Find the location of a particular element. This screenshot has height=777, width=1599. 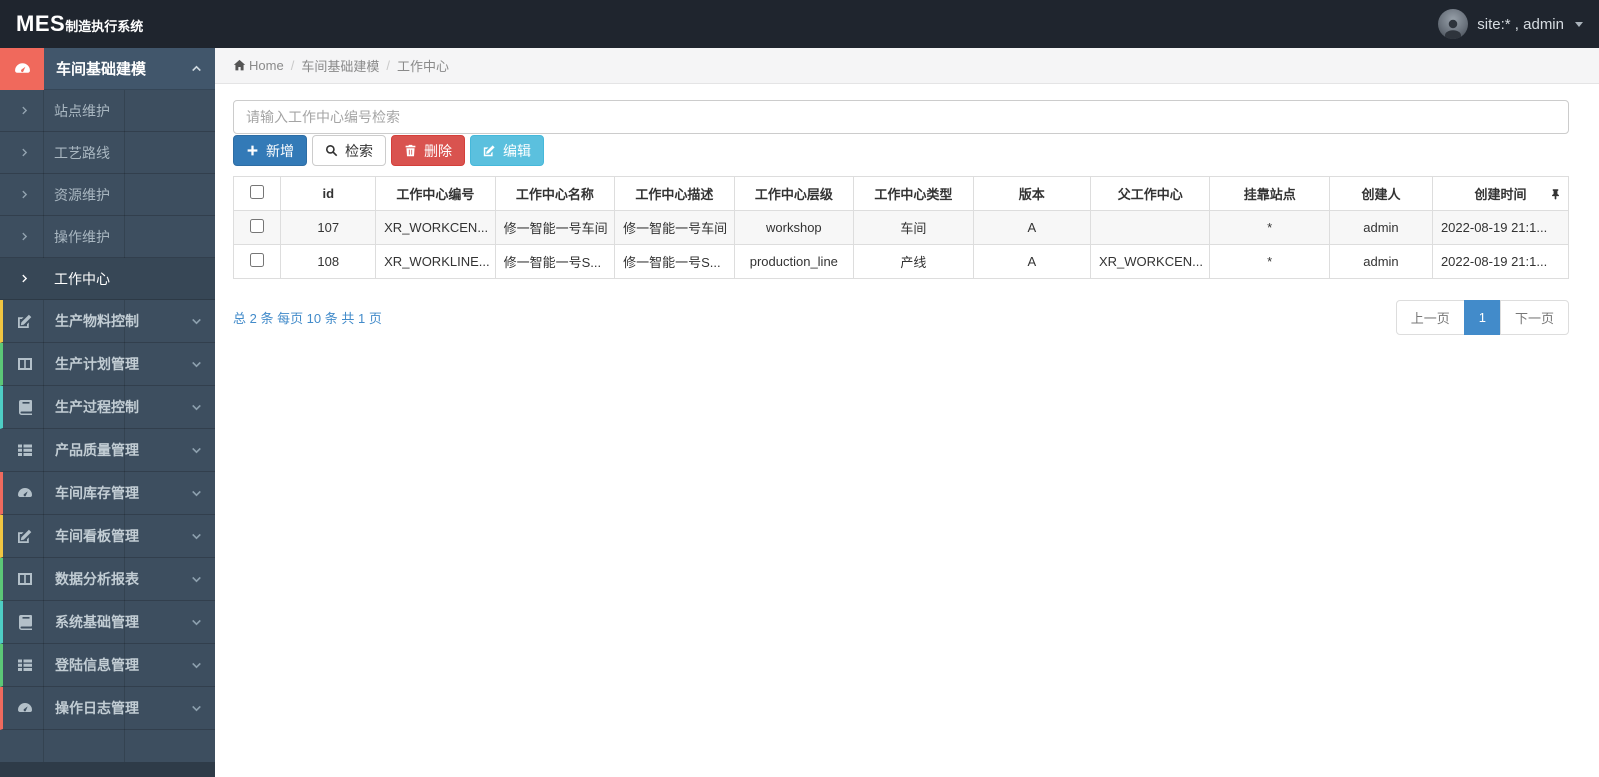

sidebar-group-workshop-inventory-management: 车间库存管理 is located at coordinates (107, 493).